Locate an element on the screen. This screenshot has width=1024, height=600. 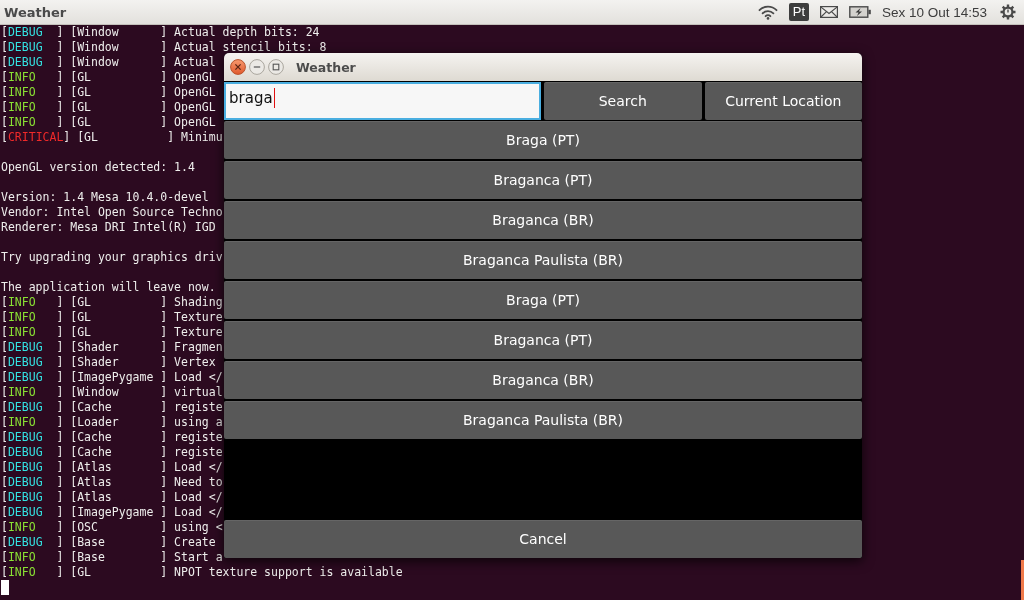
search-field: braga is located at coordinates (382, 101).